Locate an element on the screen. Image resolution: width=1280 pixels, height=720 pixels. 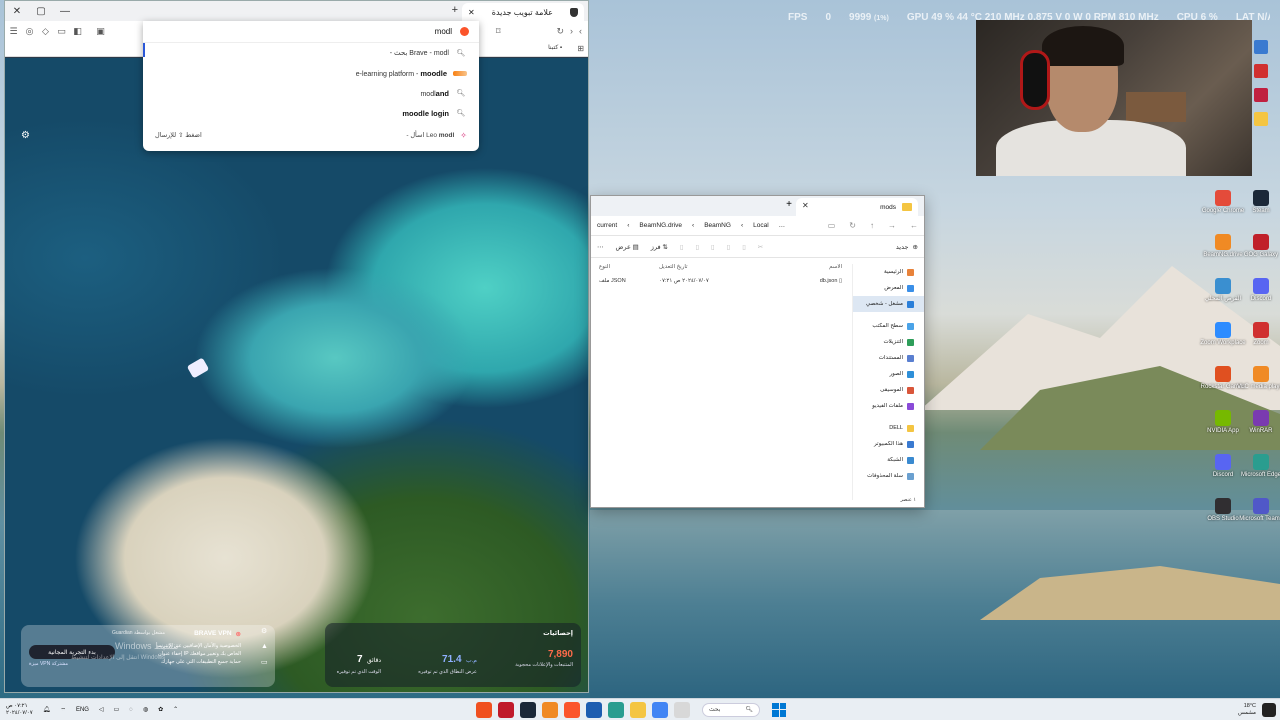
delete-icon: ▯ is located at coordinates (682, 247).